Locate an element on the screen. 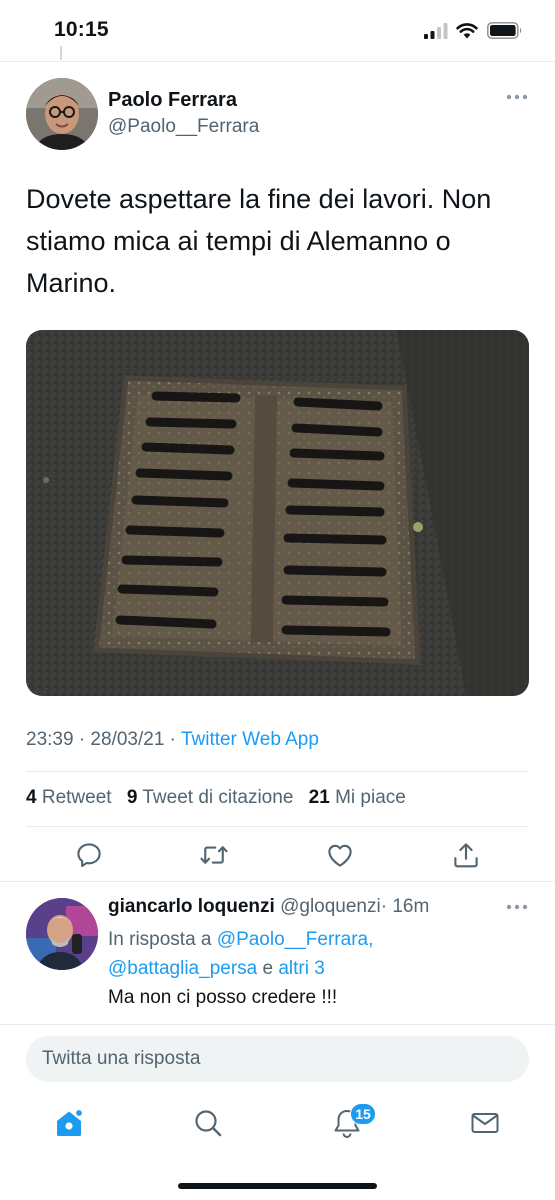 This screenshot has height=1200, width=555. reply-prefix: In risposta a is located at coordinates (162, 939).